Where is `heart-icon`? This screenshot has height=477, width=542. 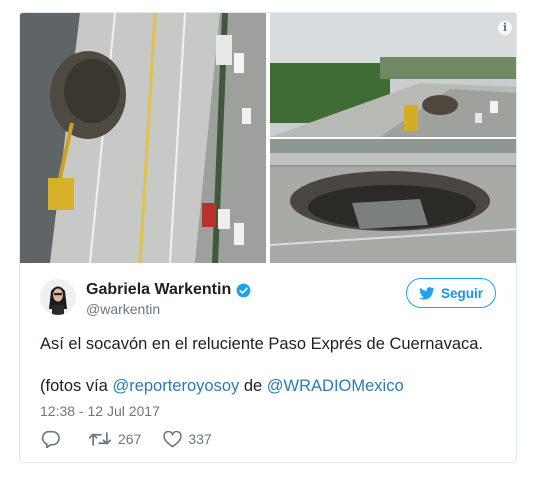 heart-icon is located at coordinates (172, 438).